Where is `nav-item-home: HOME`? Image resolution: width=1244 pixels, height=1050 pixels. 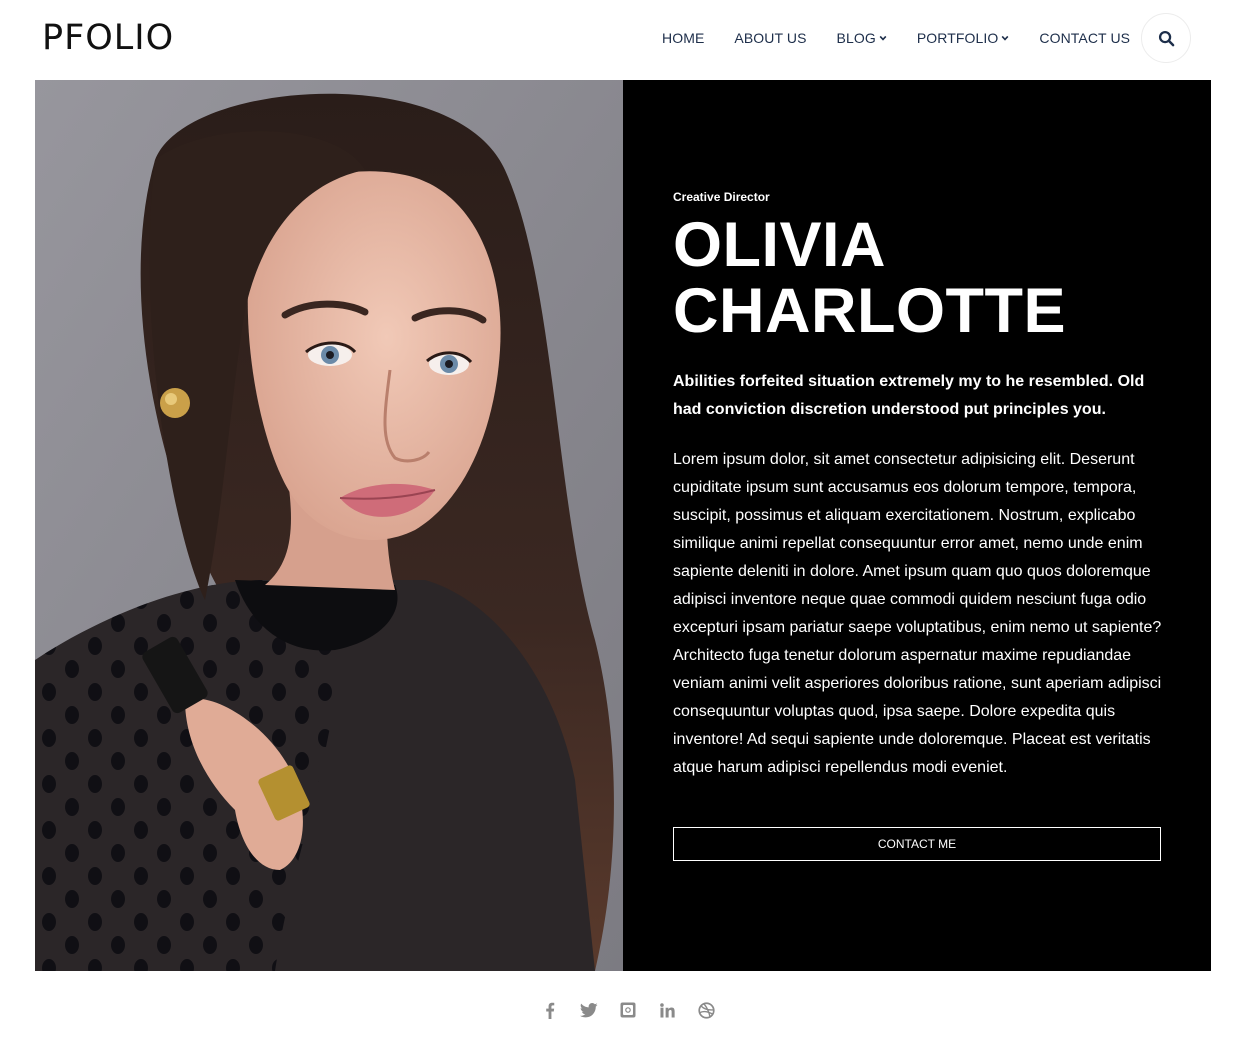
nav-item-home: HOME is located at coordinates (683, 38).